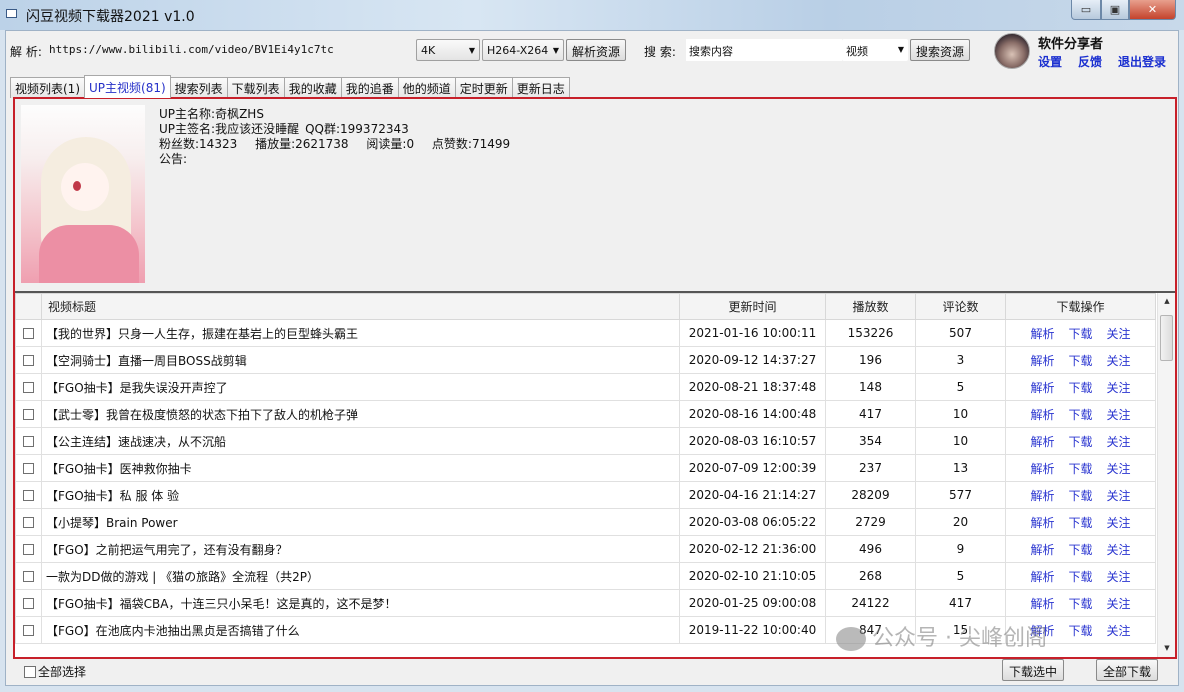 This screenshot has width=1184, height=692. I want to click on quality-select: 4K ▼, so click(448, 50).